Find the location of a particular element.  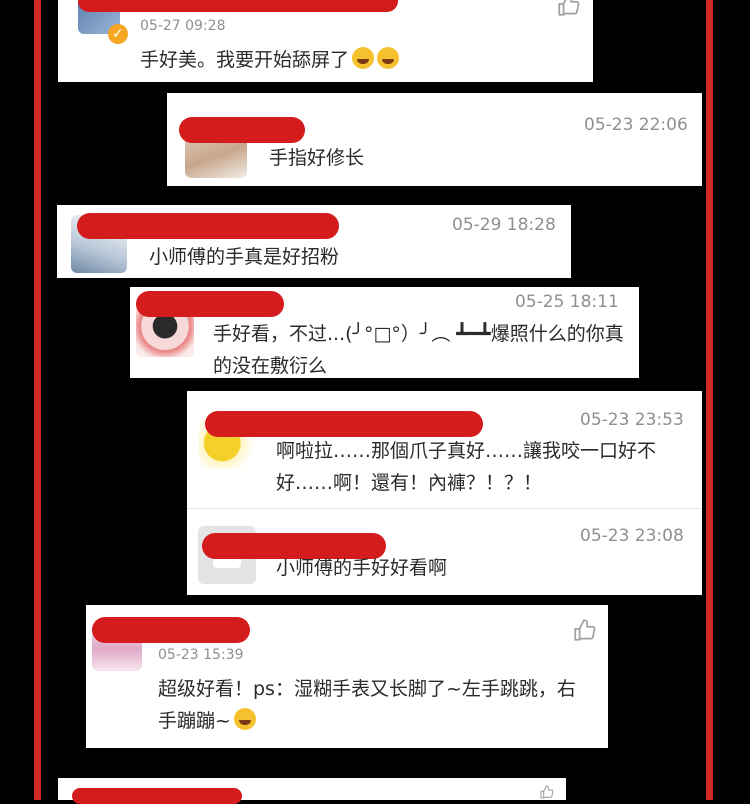

comment-text-content: 超级好看！ps：湿糊手表又长脚了~左手跳跳，右手蹦蹦~ is located at coordinates (367, 705).